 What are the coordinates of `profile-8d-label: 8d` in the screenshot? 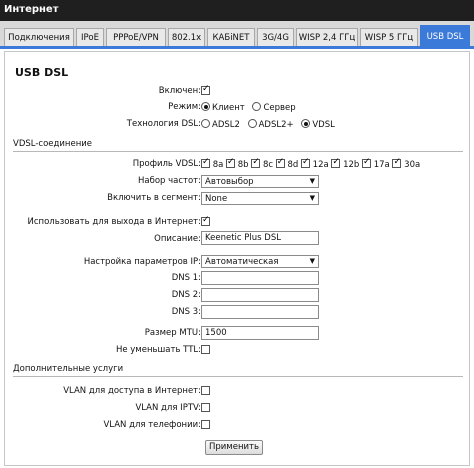 It's located at (293, 165).